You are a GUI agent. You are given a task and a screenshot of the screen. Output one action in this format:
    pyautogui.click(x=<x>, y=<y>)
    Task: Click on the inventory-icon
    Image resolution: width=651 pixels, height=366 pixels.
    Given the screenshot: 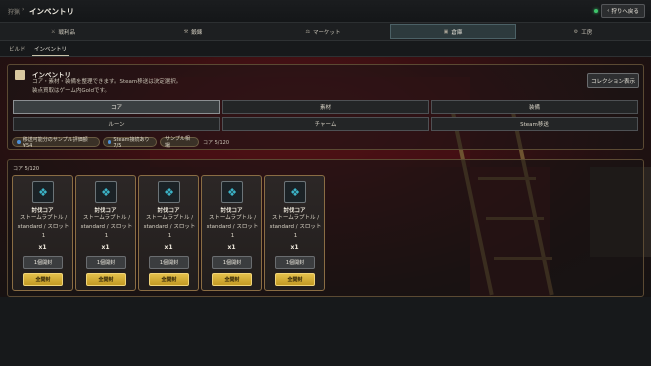 What is the action you would take?
    pyautogui.click(x=20, y=75)
    